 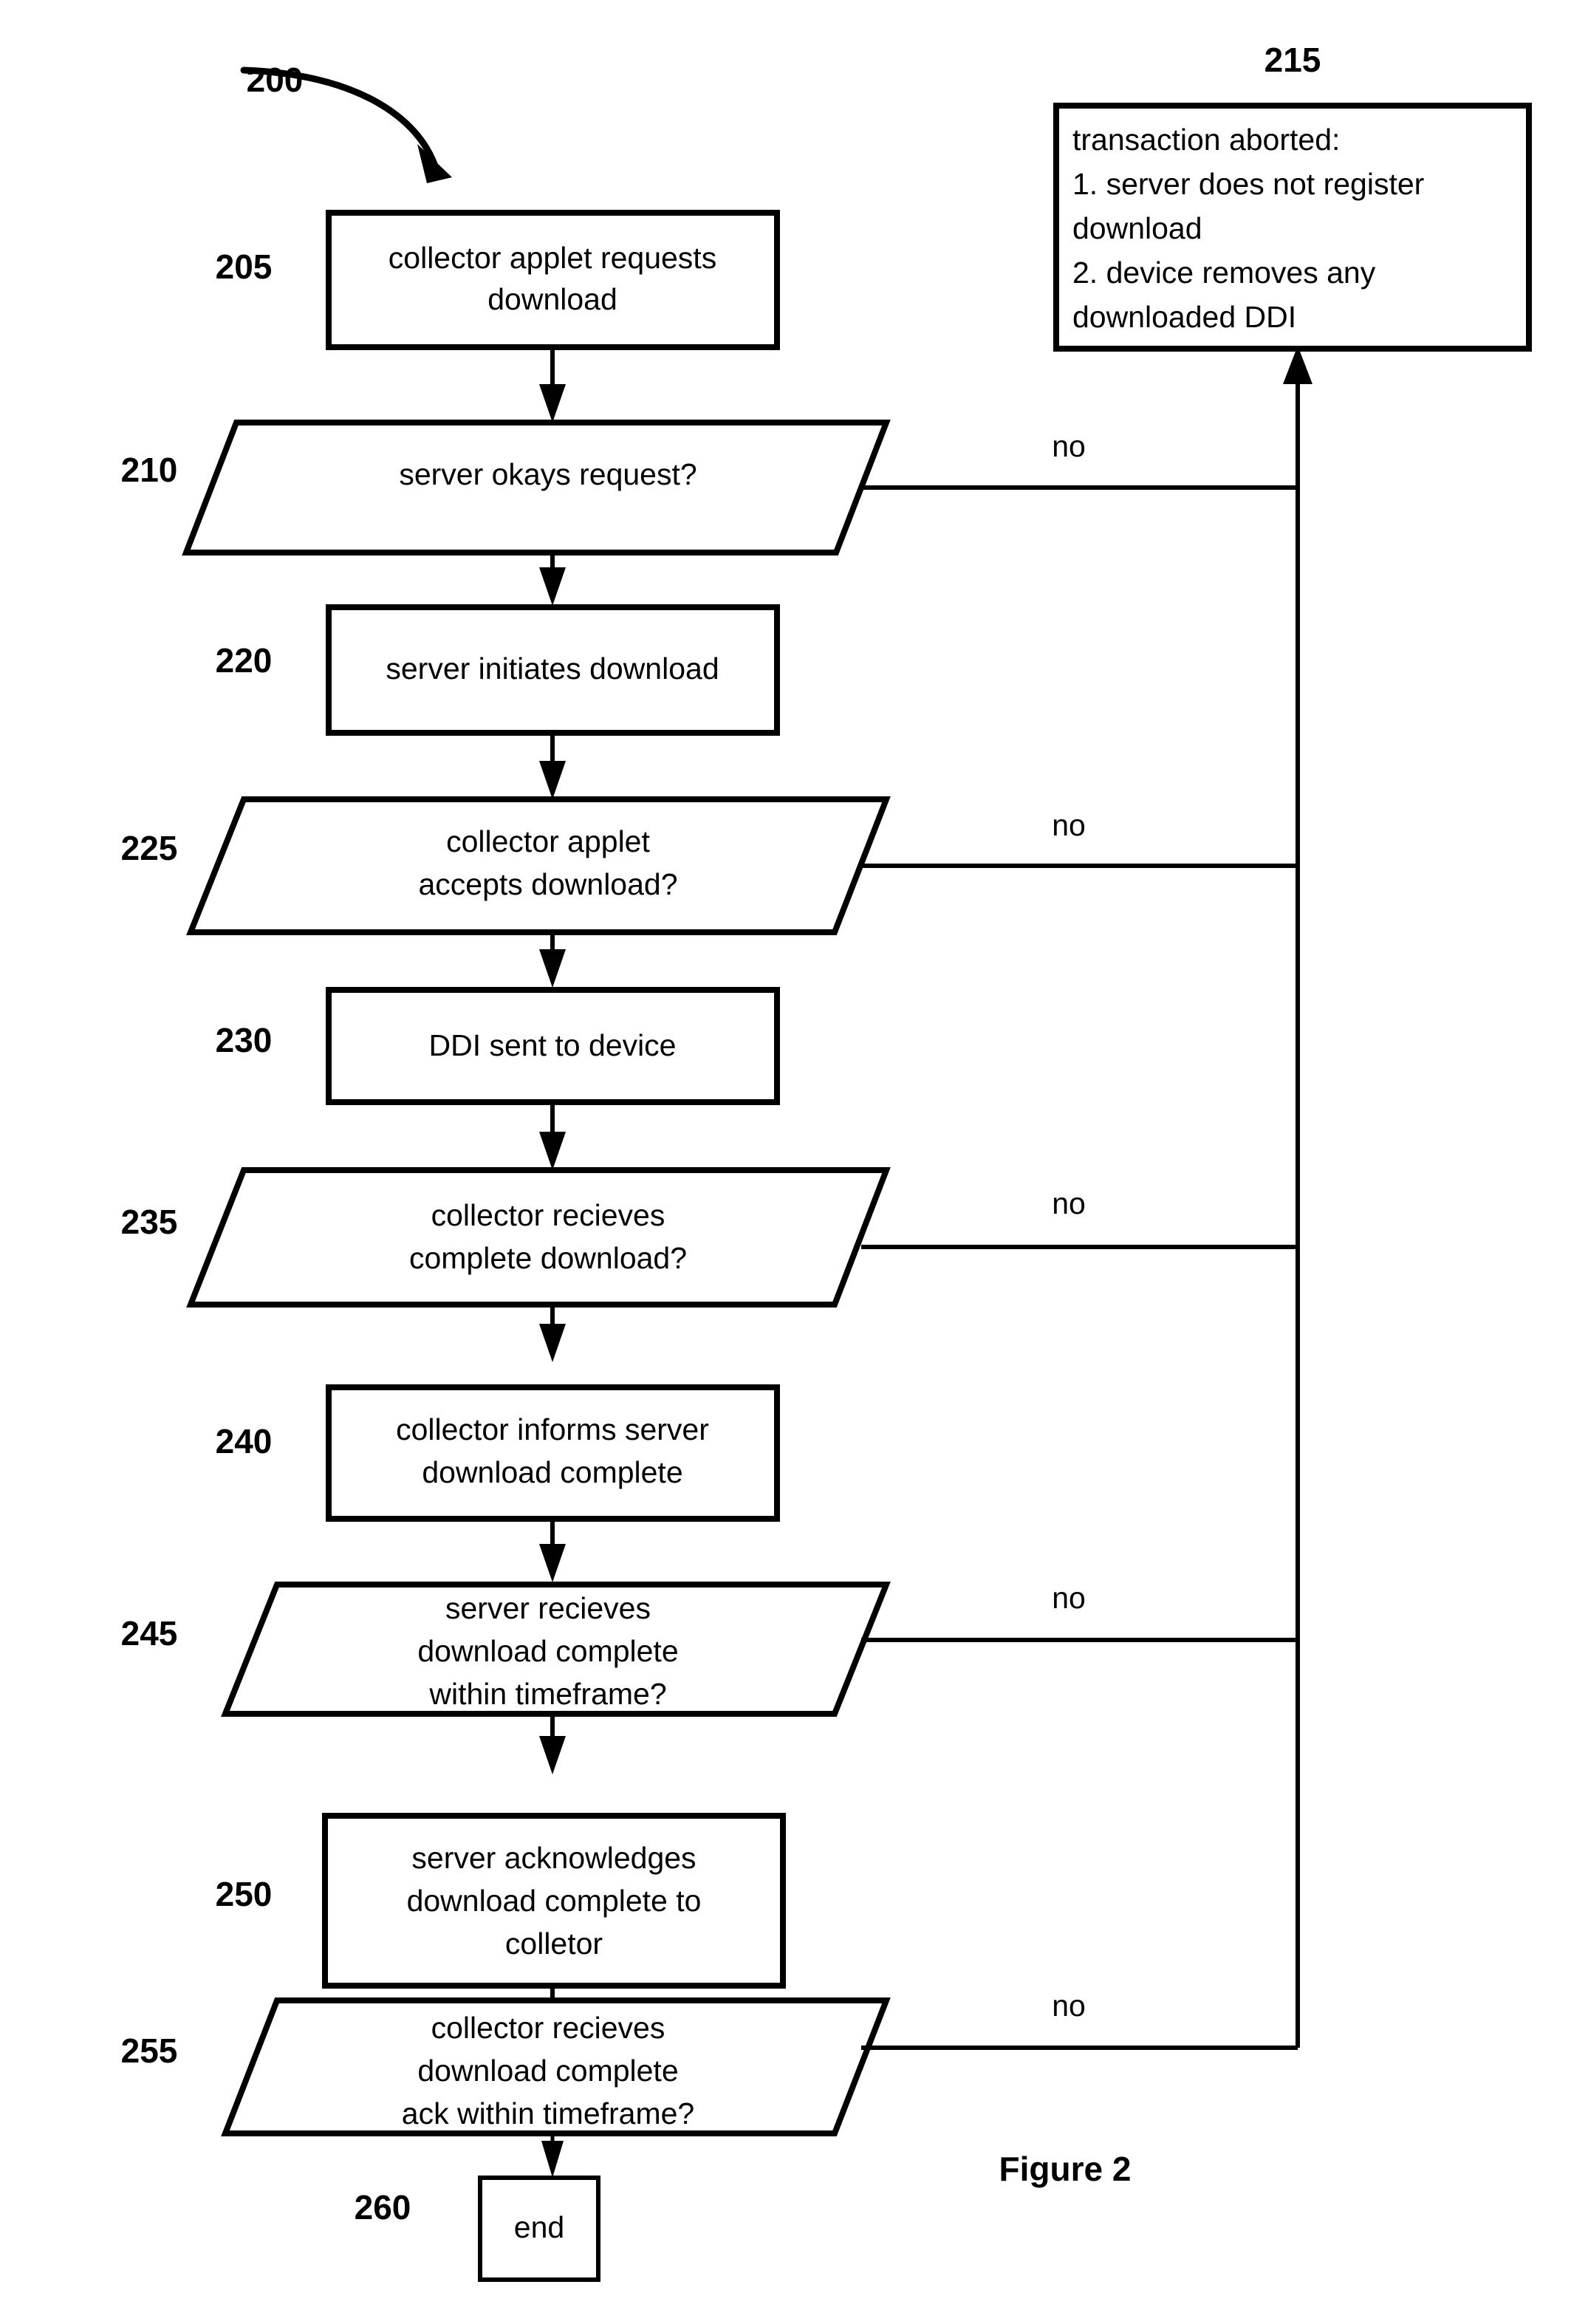 What do you see at coordinates (1069, 1598) in the screenshot?
I see `branch-label-245: no` at bounding box center [1069, 1598].